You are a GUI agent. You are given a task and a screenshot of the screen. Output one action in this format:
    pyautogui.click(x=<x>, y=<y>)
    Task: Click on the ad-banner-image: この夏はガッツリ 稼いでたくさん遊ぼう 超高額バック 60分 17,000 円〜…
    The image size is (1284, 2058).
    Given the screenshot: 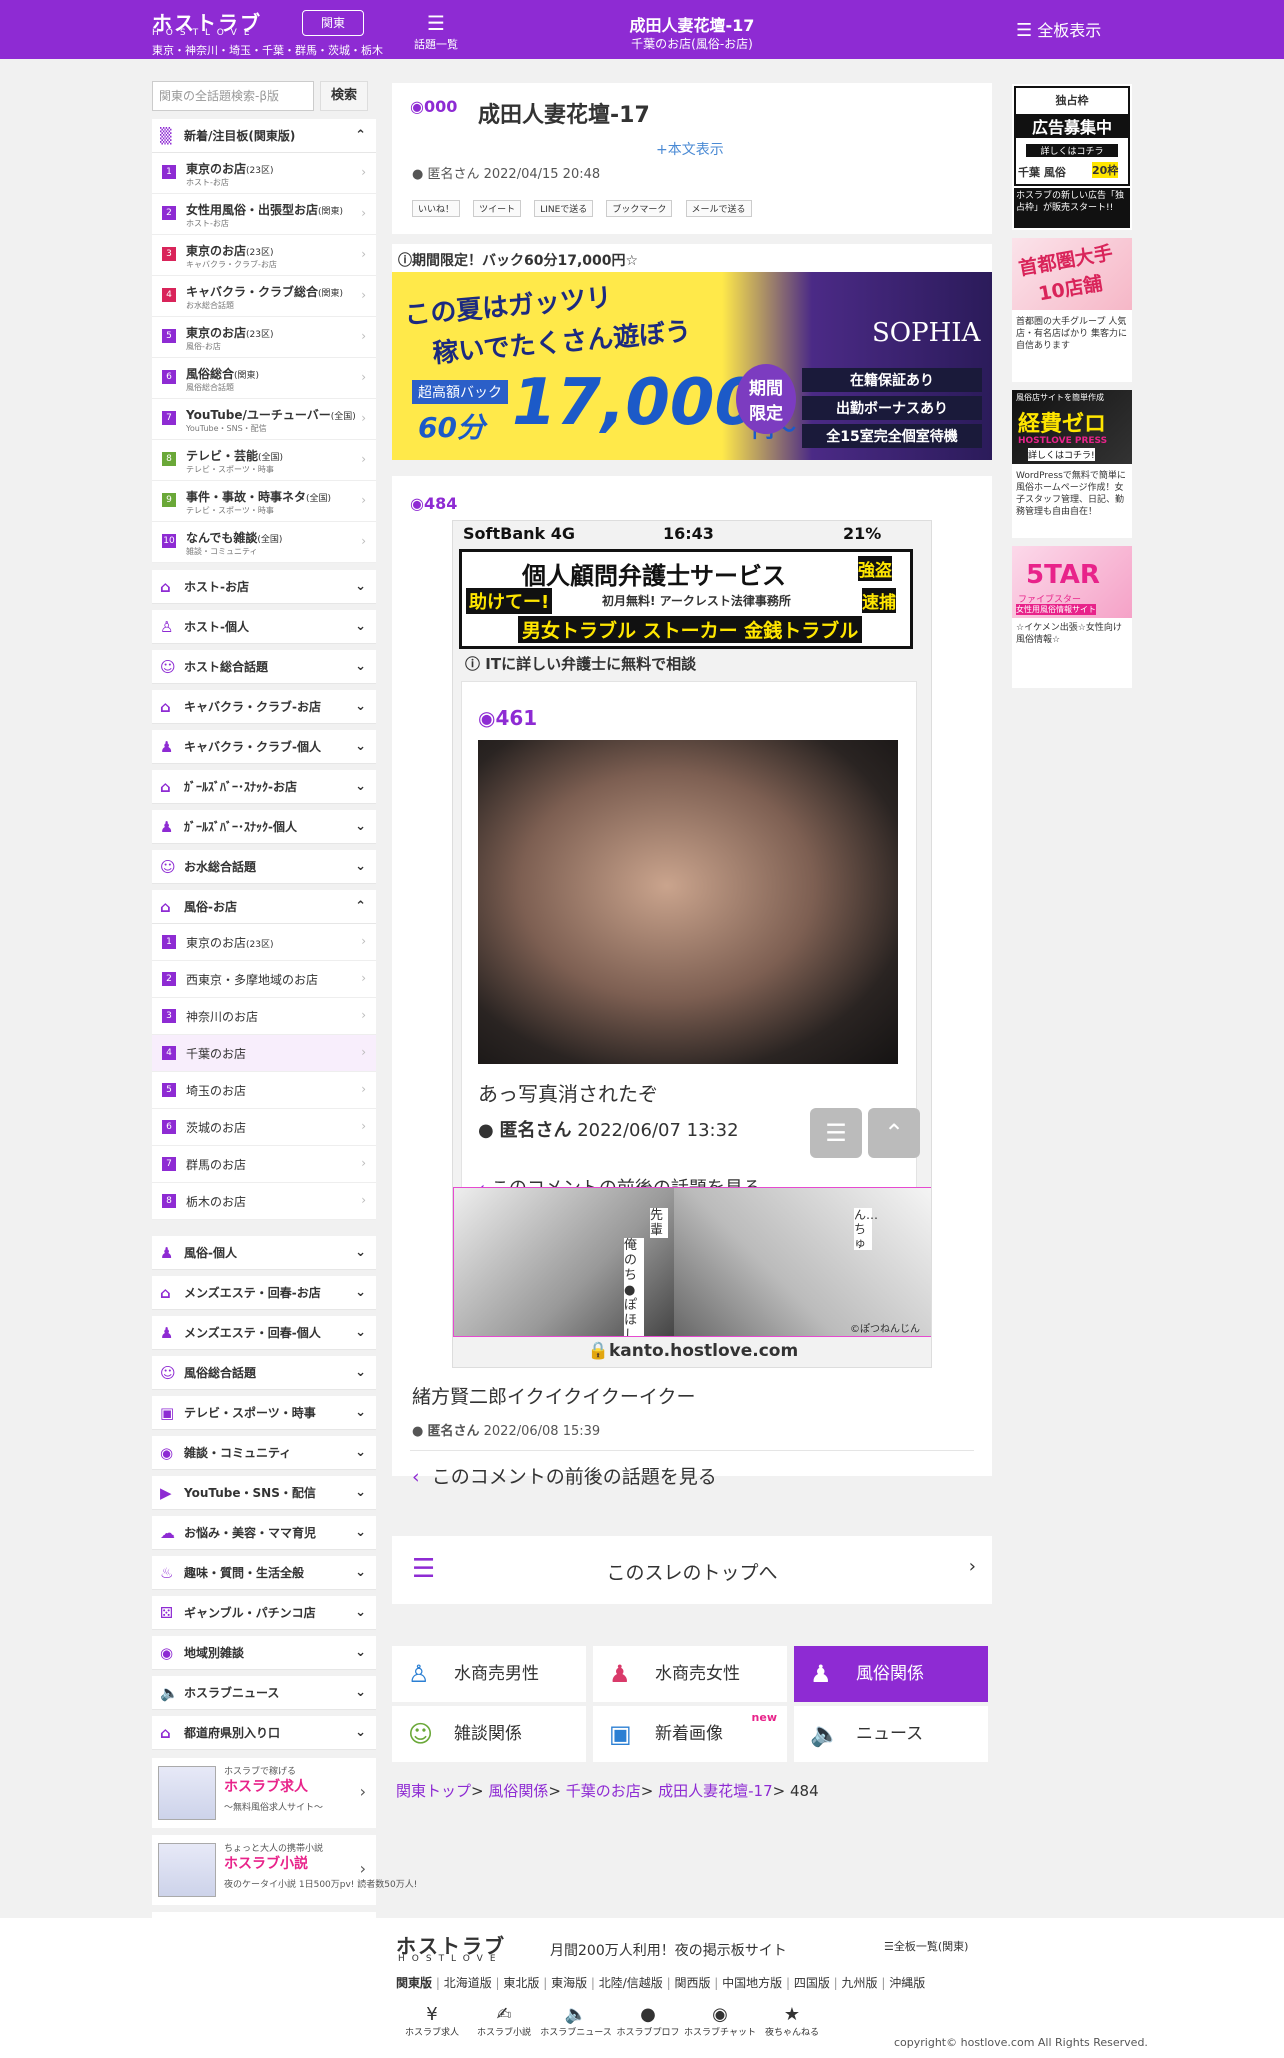 What is the action you would take?
    pyautogui.click(x=692, y=366)
    